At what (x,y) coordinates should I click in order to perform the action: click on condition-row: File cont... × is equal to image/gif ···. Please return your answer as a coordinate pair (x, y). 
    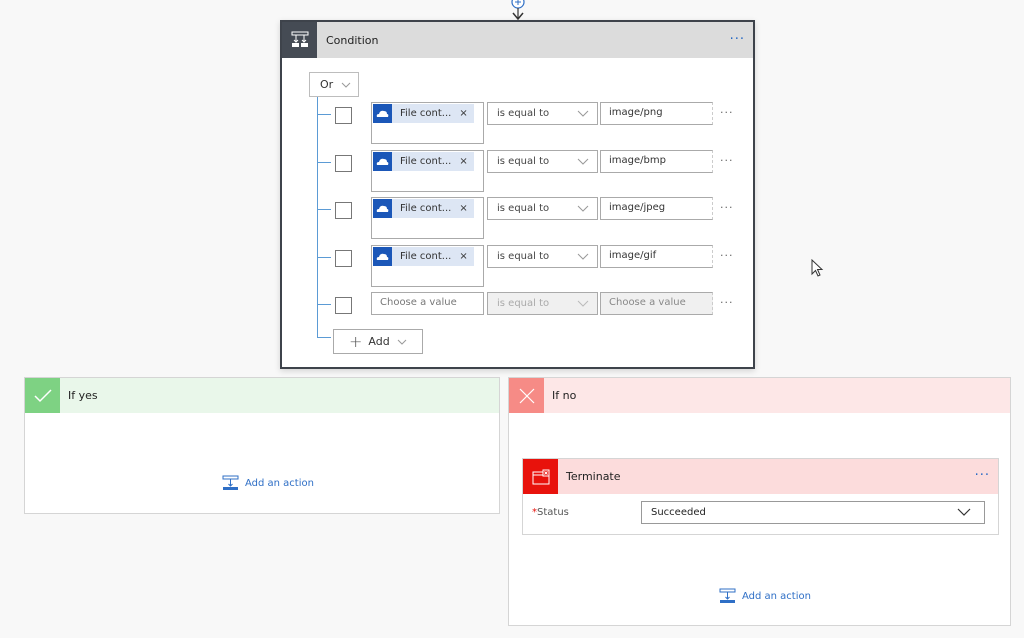
    Looking at the image, I should click on (517, 267).